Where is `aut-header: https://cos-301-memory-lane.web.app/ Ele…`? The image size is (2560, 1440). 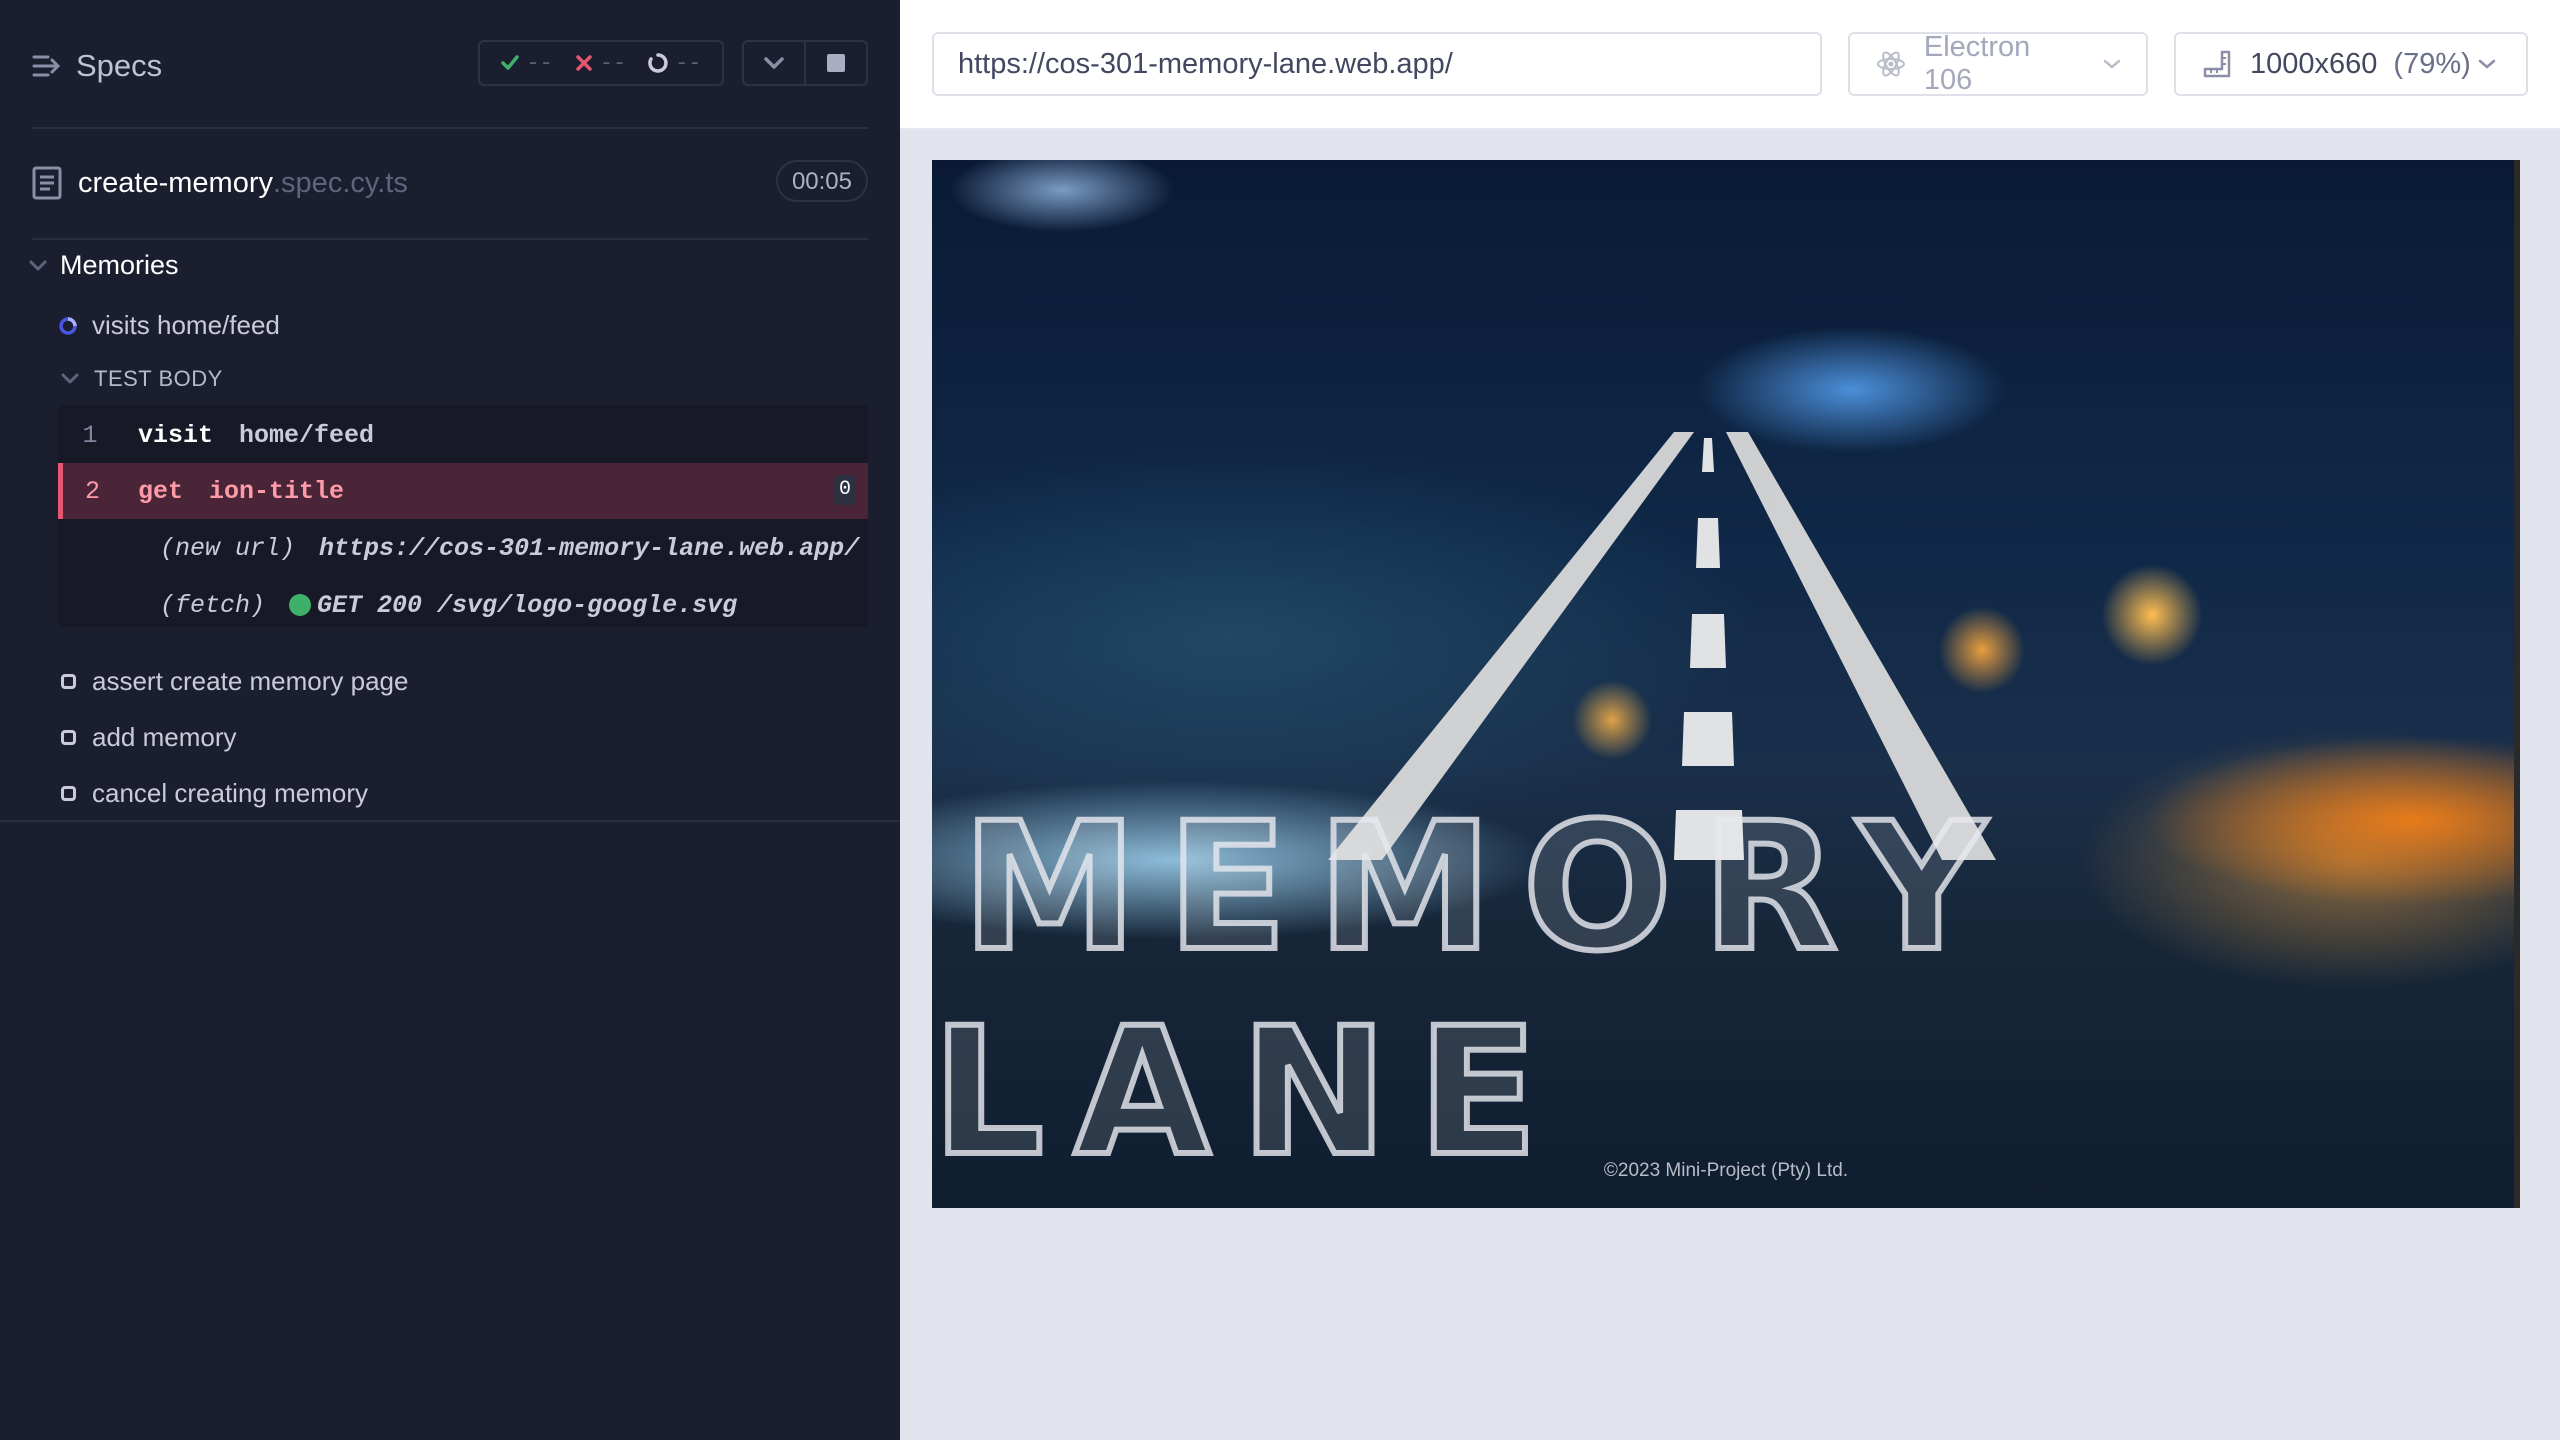 aut-header: https://cos-301-memory-lane.web.app/ Ele… is located at coordinates (1730, 65).